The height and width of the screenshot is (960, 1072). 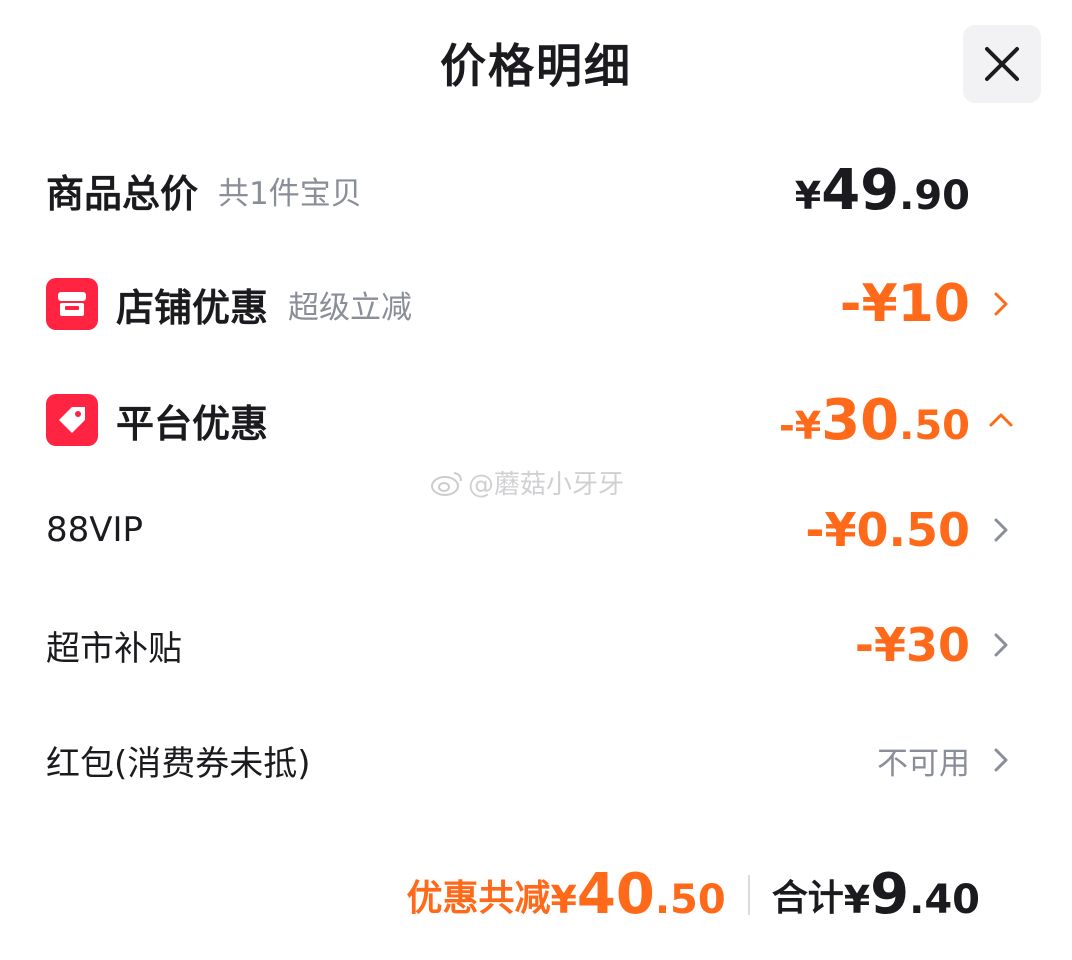 What do you see at coordinates (350, 307) in the screenshot?
I see `store-discount-sub: 超级立减` at bounding box center [350, 307].